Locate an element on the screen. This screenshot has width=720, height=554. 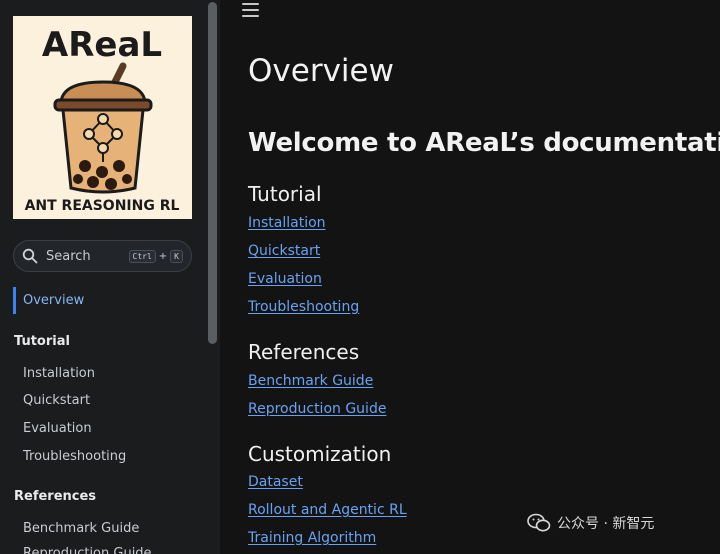
sidebar-item-installation: Installation is located at coordinates (59, 373).